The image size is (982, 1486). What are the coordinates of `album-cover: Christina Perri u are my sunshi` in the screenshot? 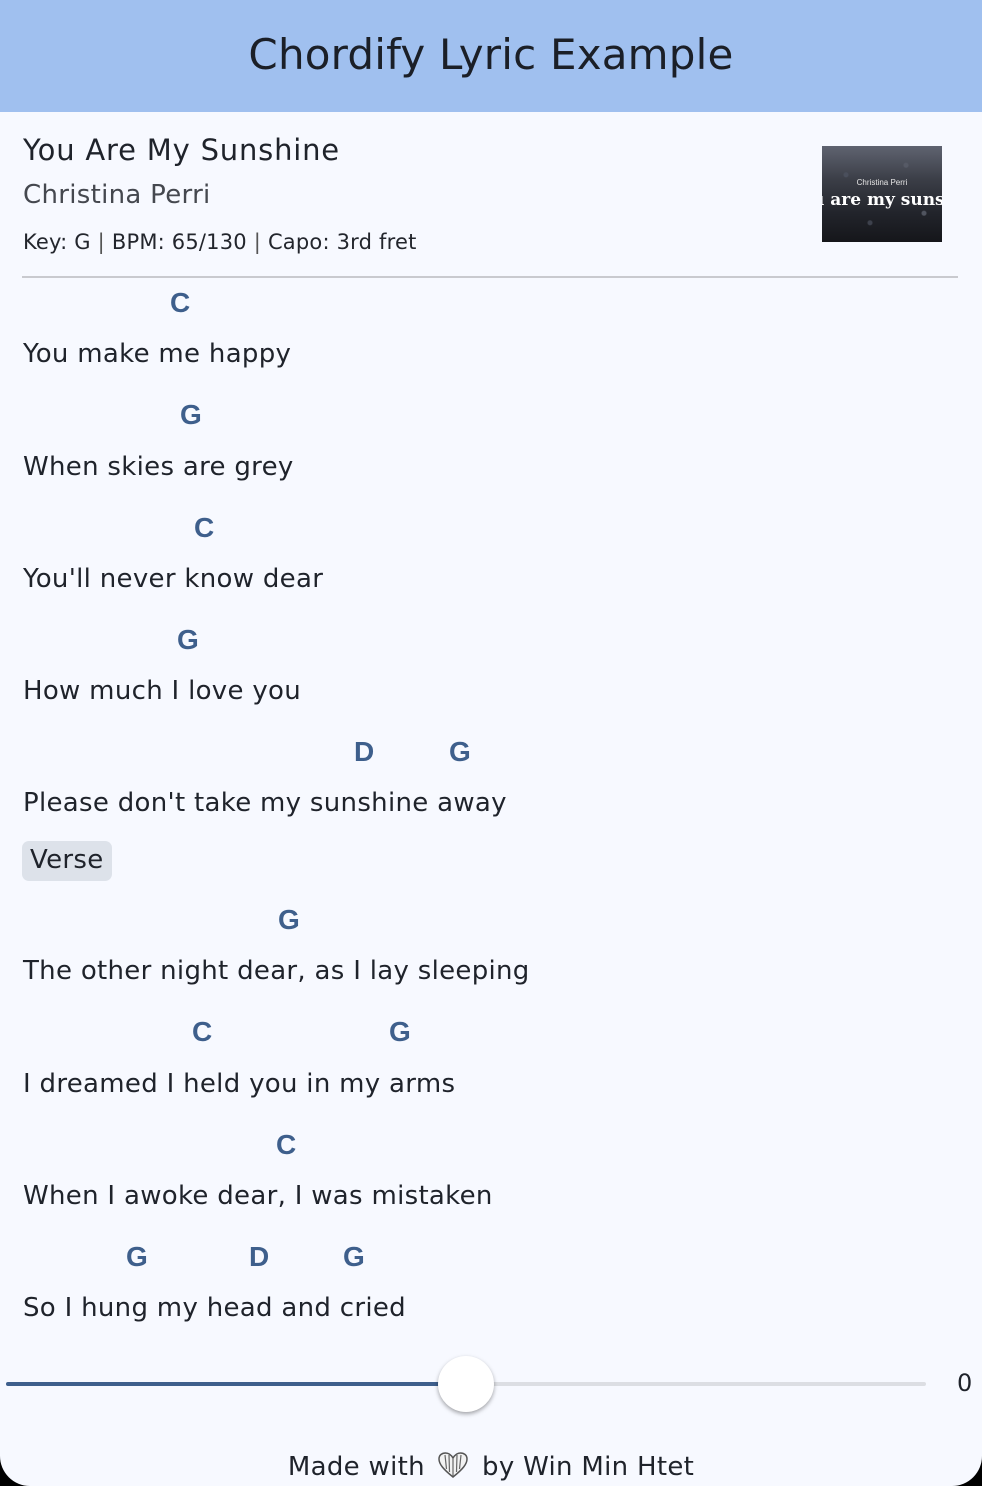 It's located at (882, 194).